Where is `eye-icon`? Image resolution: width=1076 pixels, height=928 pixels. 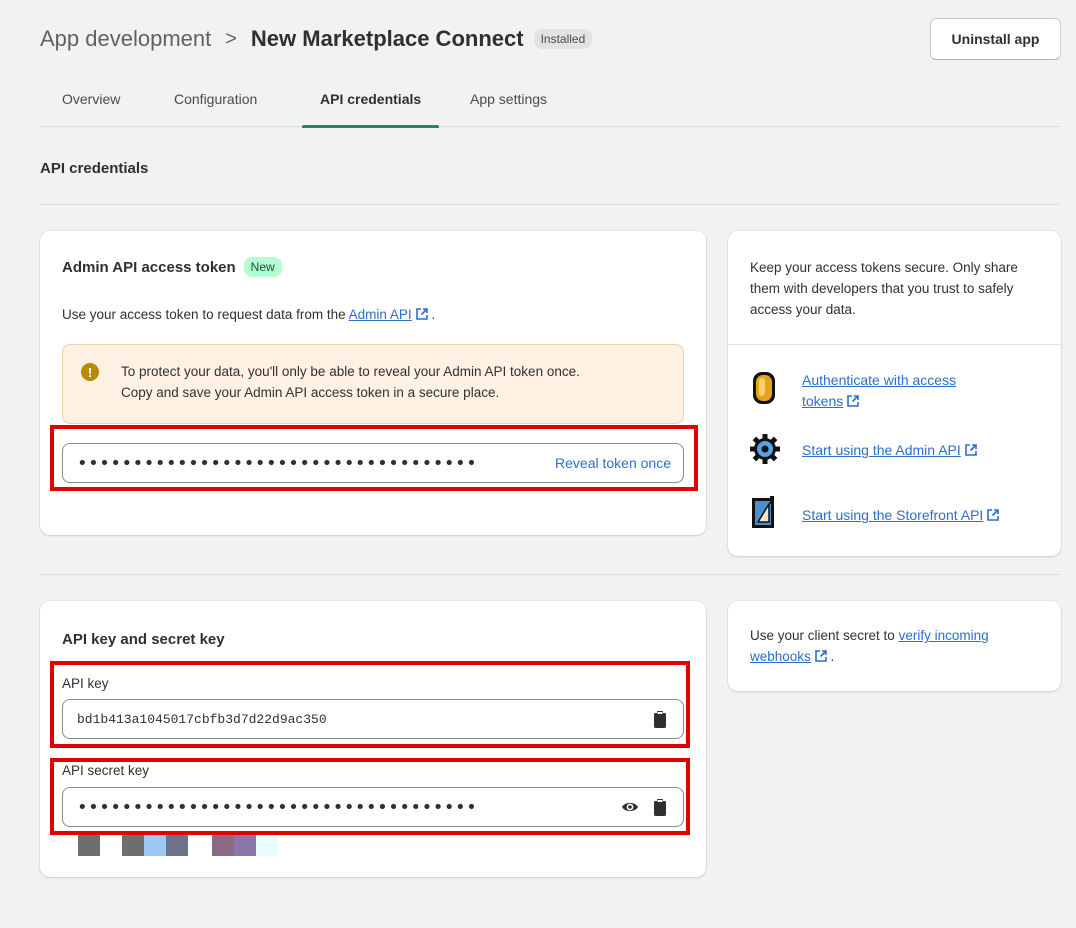
eye-icon is located at coordinates (630, 807).